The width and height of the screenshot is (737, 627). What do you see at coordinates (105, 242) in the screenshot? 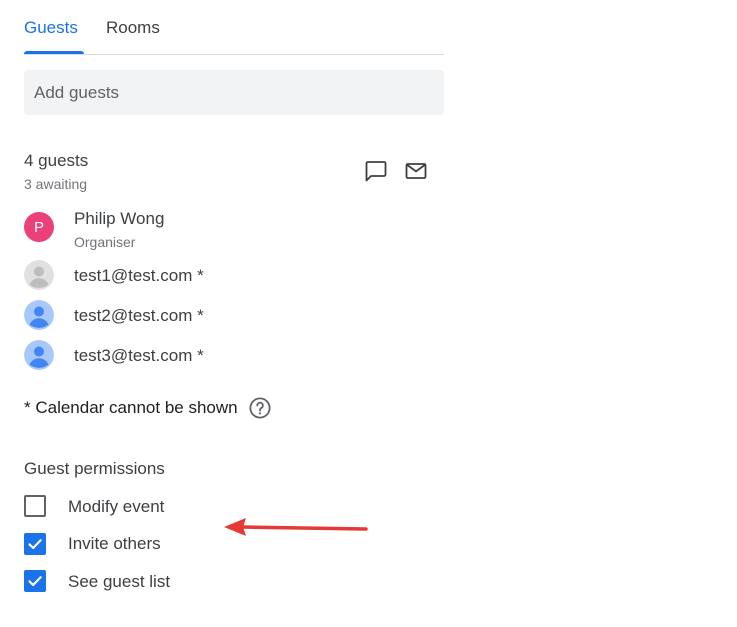
I see `guest-role: Organiser` at bounding box center [105, 242].